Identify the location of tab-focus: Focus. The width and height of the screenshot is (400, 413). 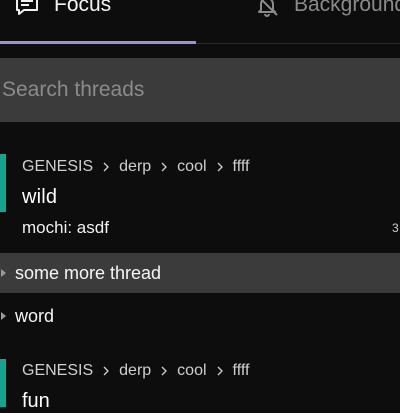
(62, 11).